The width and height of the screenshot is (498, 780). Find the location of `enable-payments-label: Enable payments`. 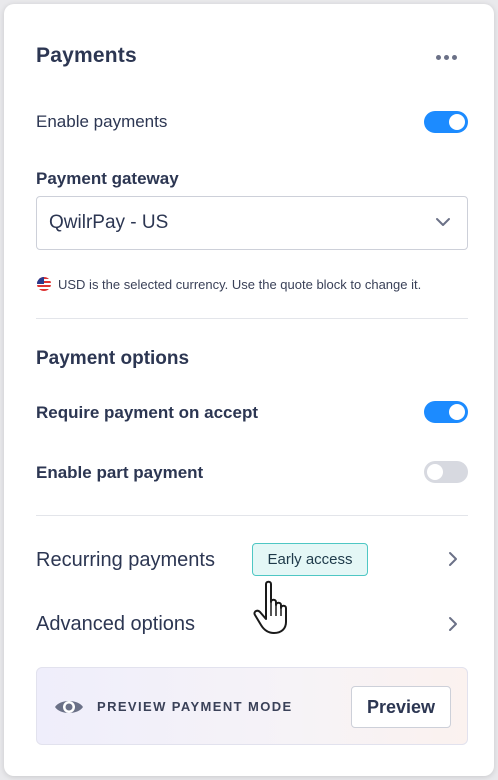

enable-payments-label: Enable payments is located at coordinates (102, 121).